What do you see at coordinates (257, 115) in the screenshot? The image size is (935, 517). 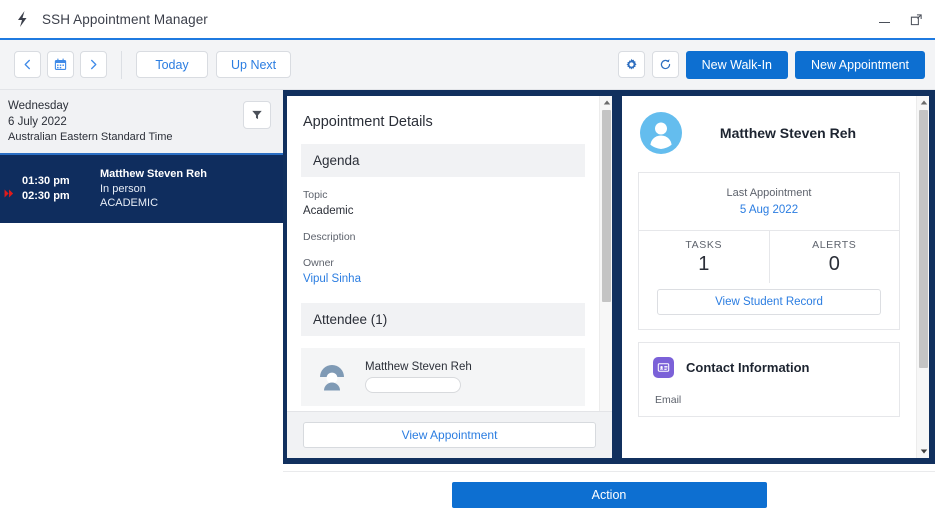 I see `filter-funnel-icon` at bounding box center [257, 115].